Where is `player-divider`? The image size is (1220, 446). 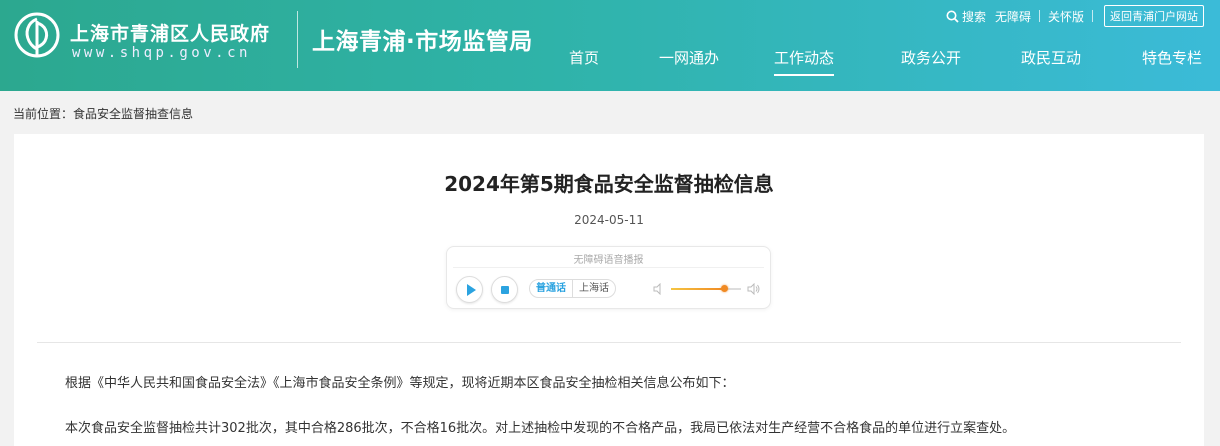 player-divider is located at coordinates (608, 267).